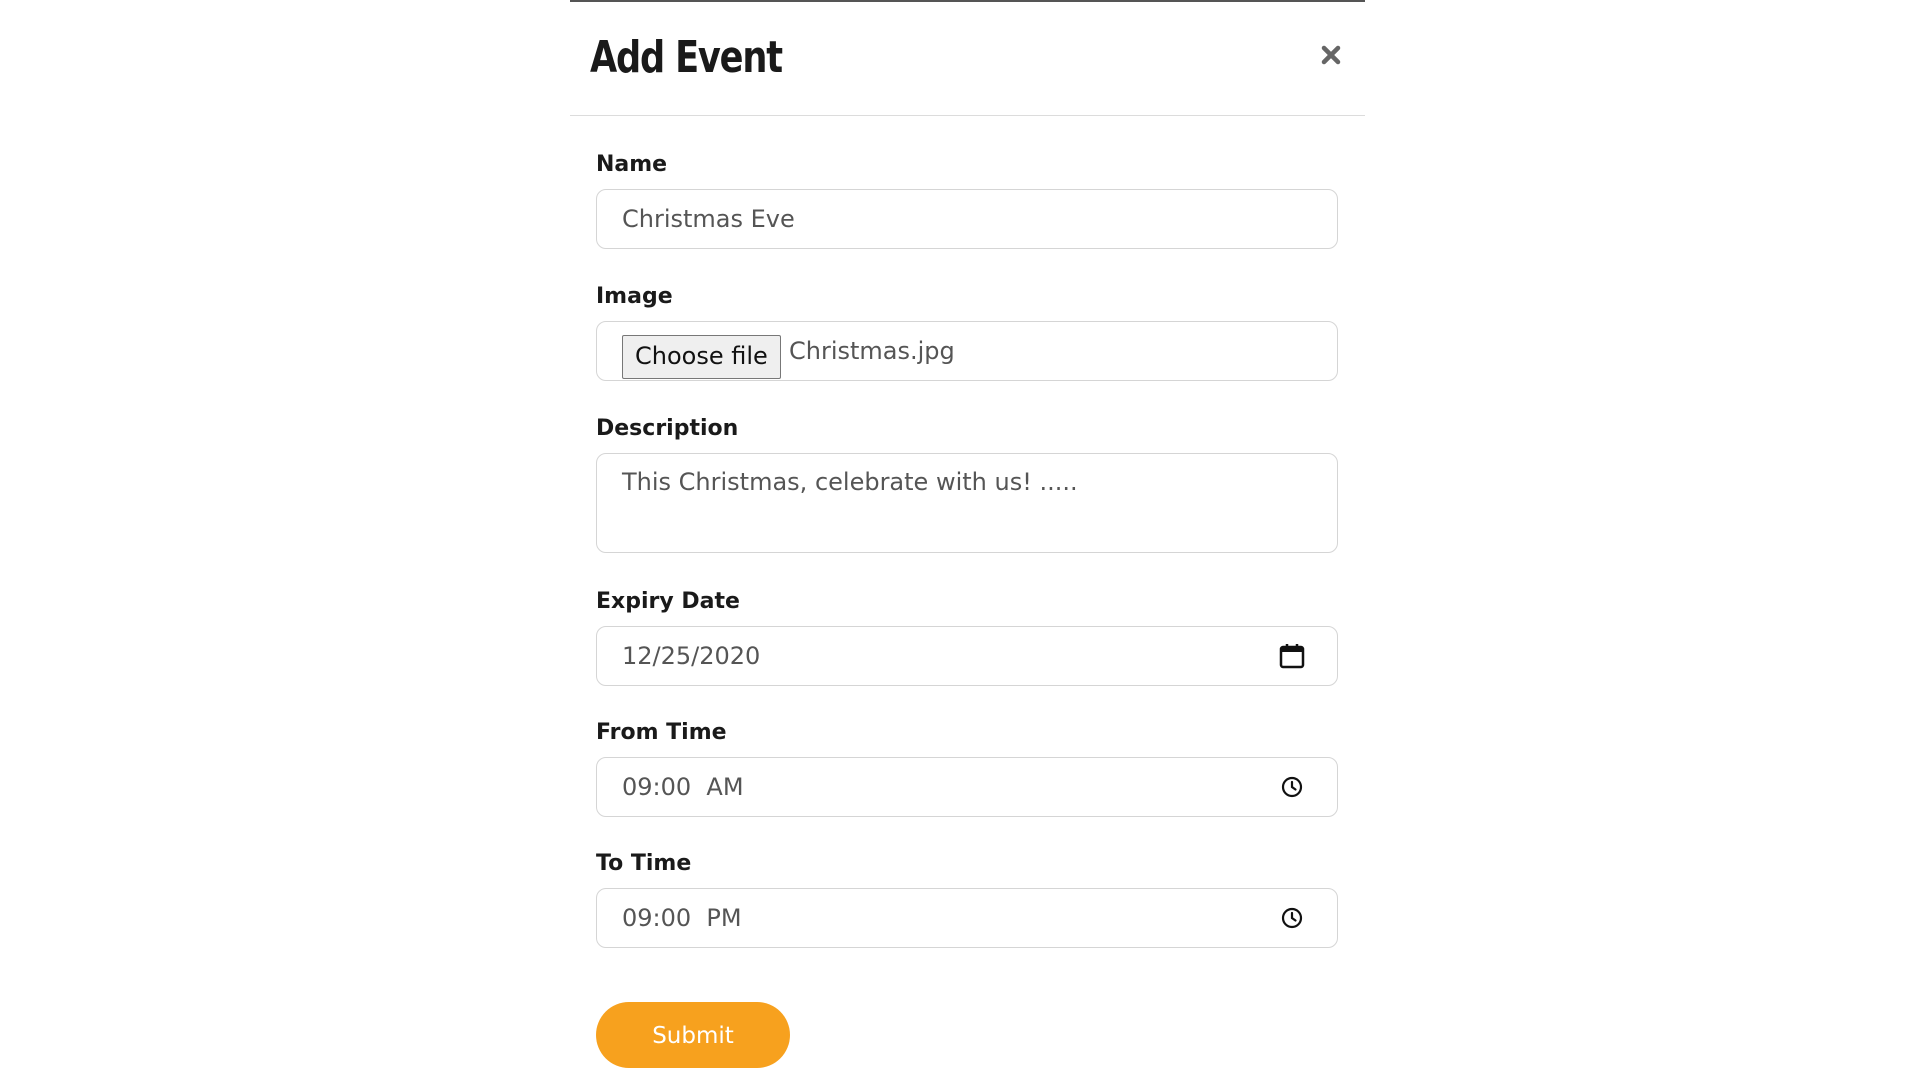  Describe the element at coordinates (667, 428) in the screenshot. I see `description-label: Description` at that location.